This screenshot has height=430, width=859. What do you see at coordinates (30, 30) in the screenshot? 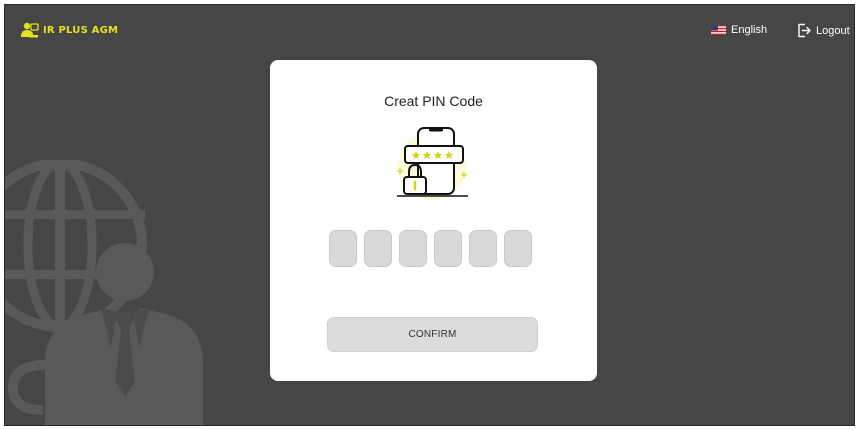
I see `presenter-icon` at bounding box center [30, 30].